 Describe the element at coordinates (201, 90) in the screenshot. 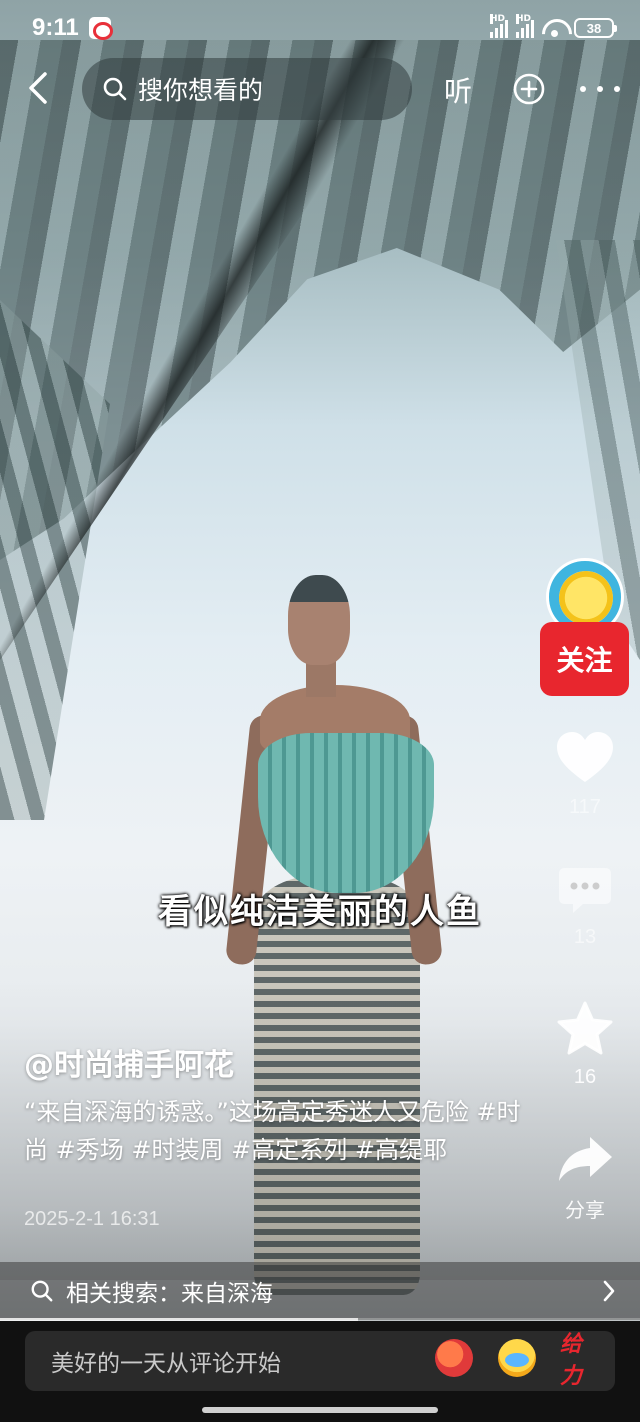

I see `search-placeholder: 搜你想看的` at that location.